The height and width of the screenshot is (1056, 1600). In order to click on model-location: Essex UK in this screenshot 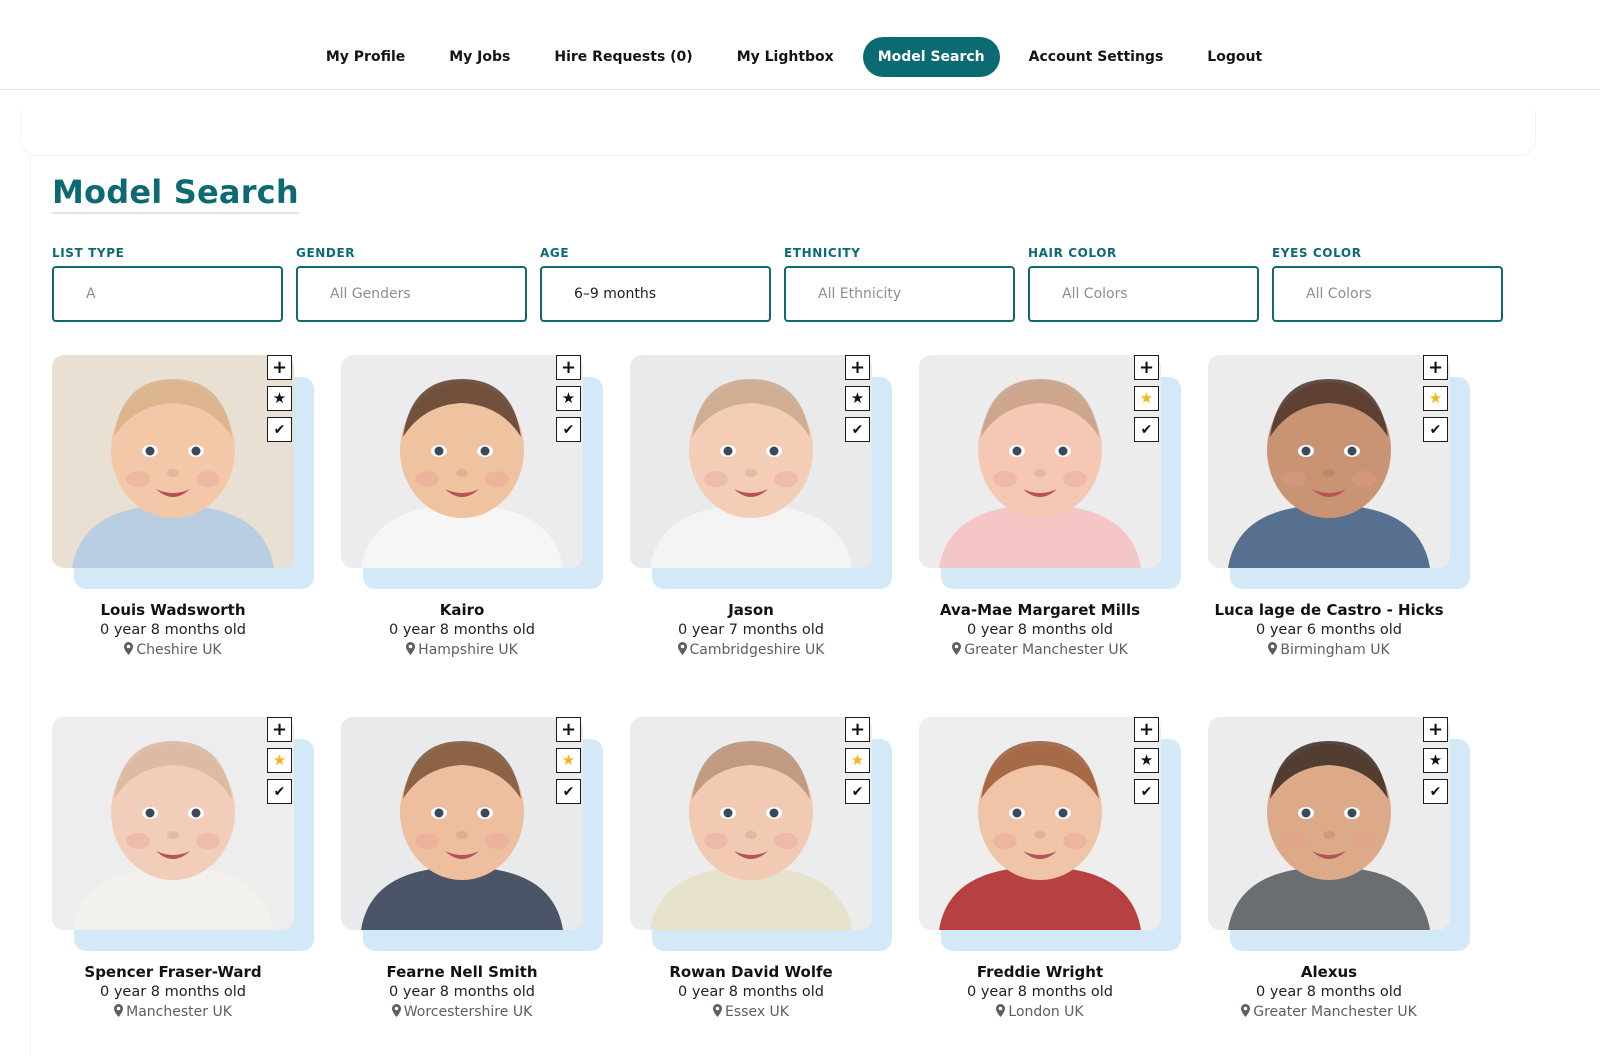, I will do `click(751, 1012)`.